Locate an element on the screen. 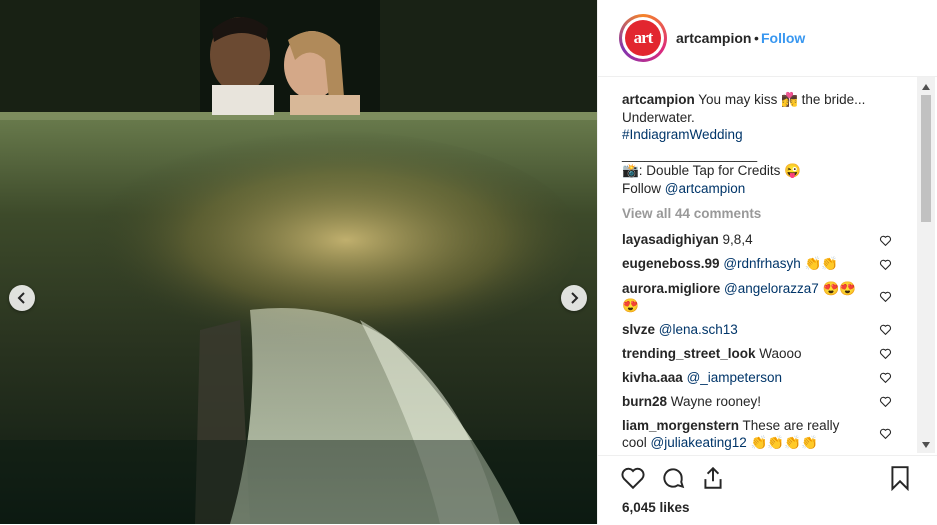 This screenshot has height=525, width=937. scroll-up-button is located at coordinates (926, 86).